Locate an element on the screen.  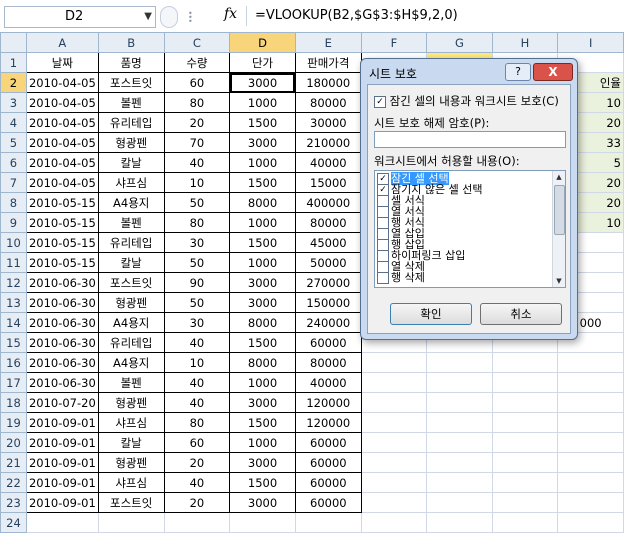
cell: 판매가격 is located at coordinates (328, 62).